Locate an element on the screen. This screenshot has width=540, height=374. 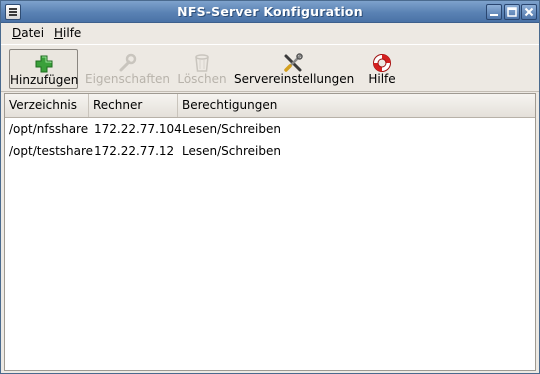
close-icon is located at coordinates (529, 12).